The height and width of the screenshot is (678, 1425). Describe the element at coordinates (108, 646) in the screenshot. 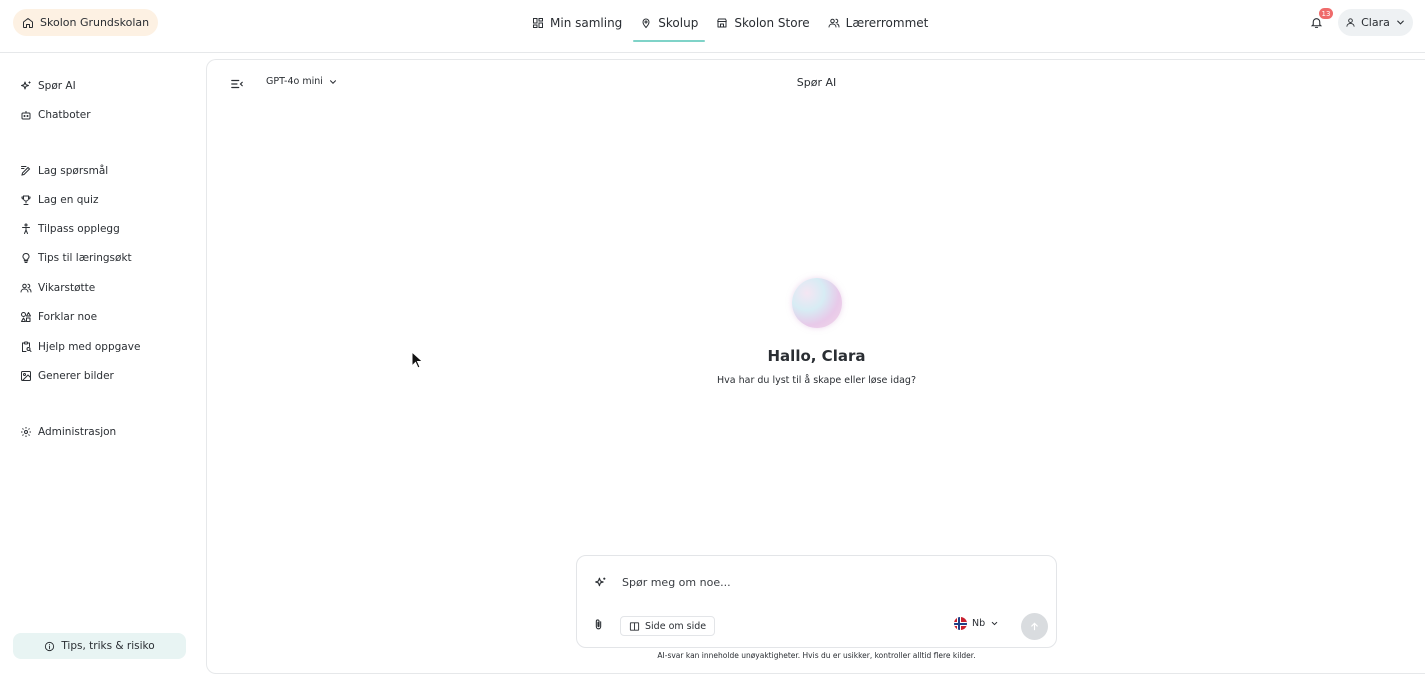

I see `tips-button-label: Tips, triks & risiko` at that location.